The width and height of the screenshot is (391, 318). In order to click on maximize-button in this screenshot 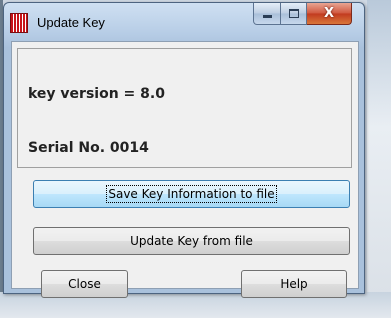, I will do `click(294, 14)`.